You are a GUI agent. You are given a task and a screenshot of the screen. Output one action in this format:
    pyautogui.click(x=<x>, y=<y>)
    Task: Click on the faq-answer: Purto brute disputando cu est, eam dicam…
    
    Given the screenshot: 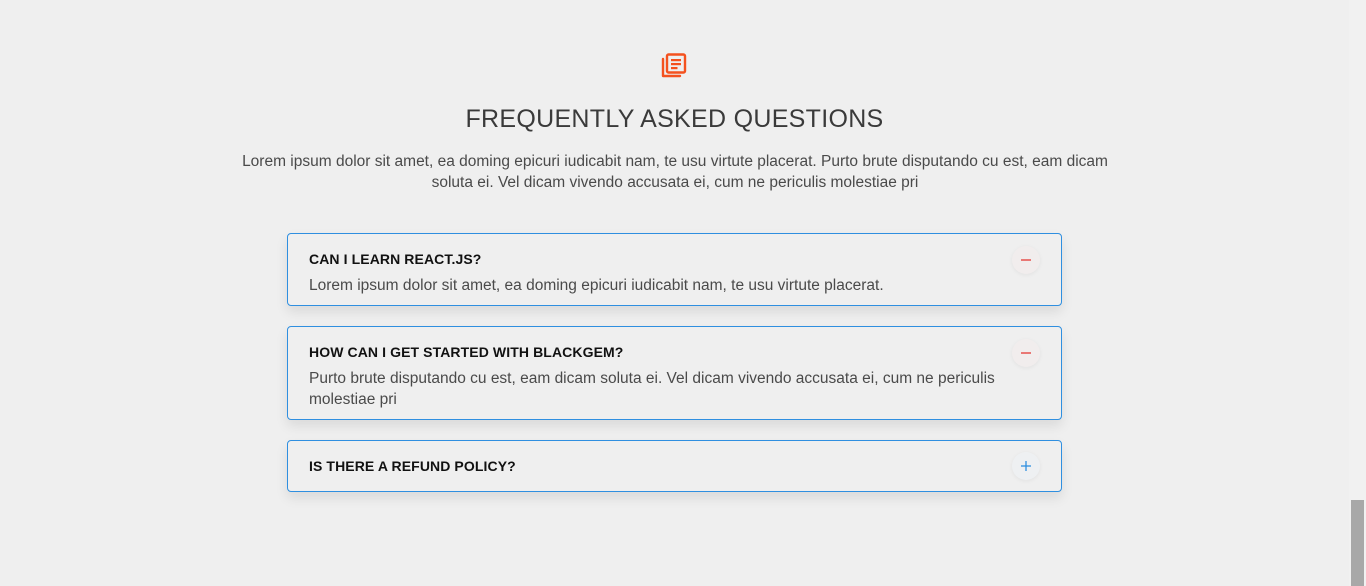 What is the action you would take?
    pyautogui.click(x=652, y=389)
    